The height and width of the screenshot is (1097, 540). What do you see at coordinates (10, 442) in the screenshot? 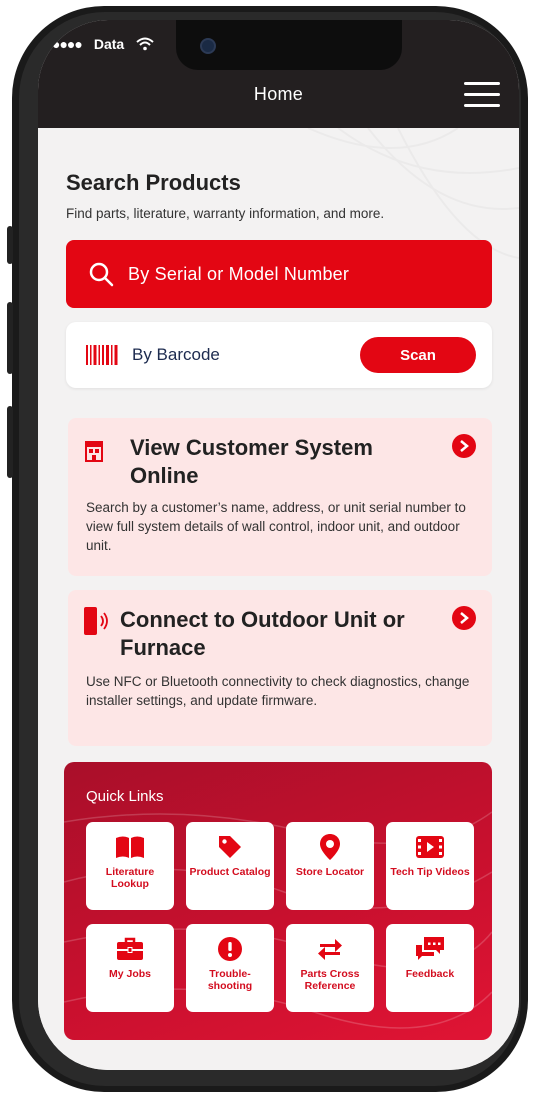
I see `volume-down-button` at bounding box center [10, 442].